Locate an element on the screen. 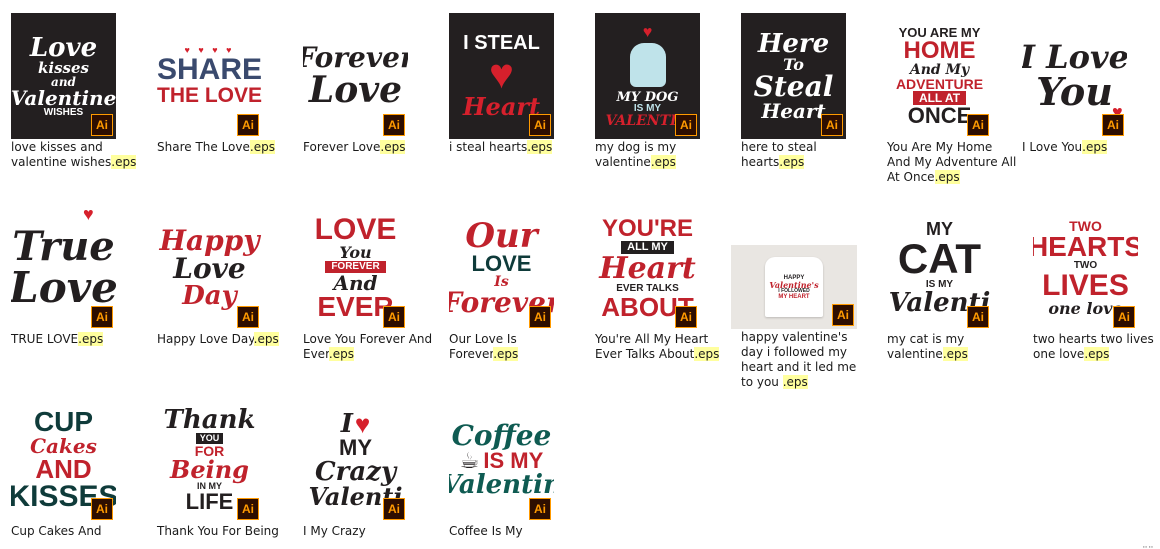 This screenshot has width=1160, height=549. file-name: Forever Love.eps is located at coordinates (368, 147).